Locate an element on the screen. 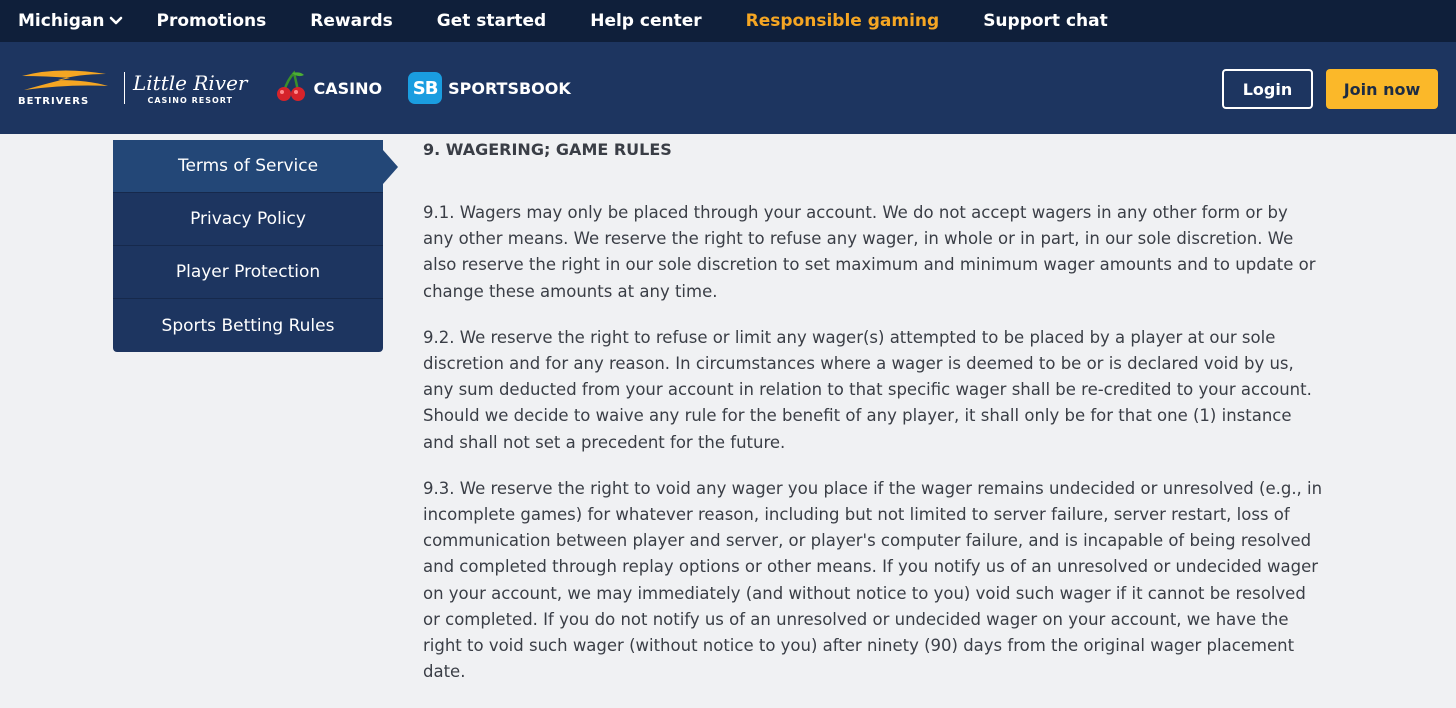 This screenshot has height=708, width=1456. section-title: 9. WAGERING; GAME RULES is located at coordinates (547, 149).